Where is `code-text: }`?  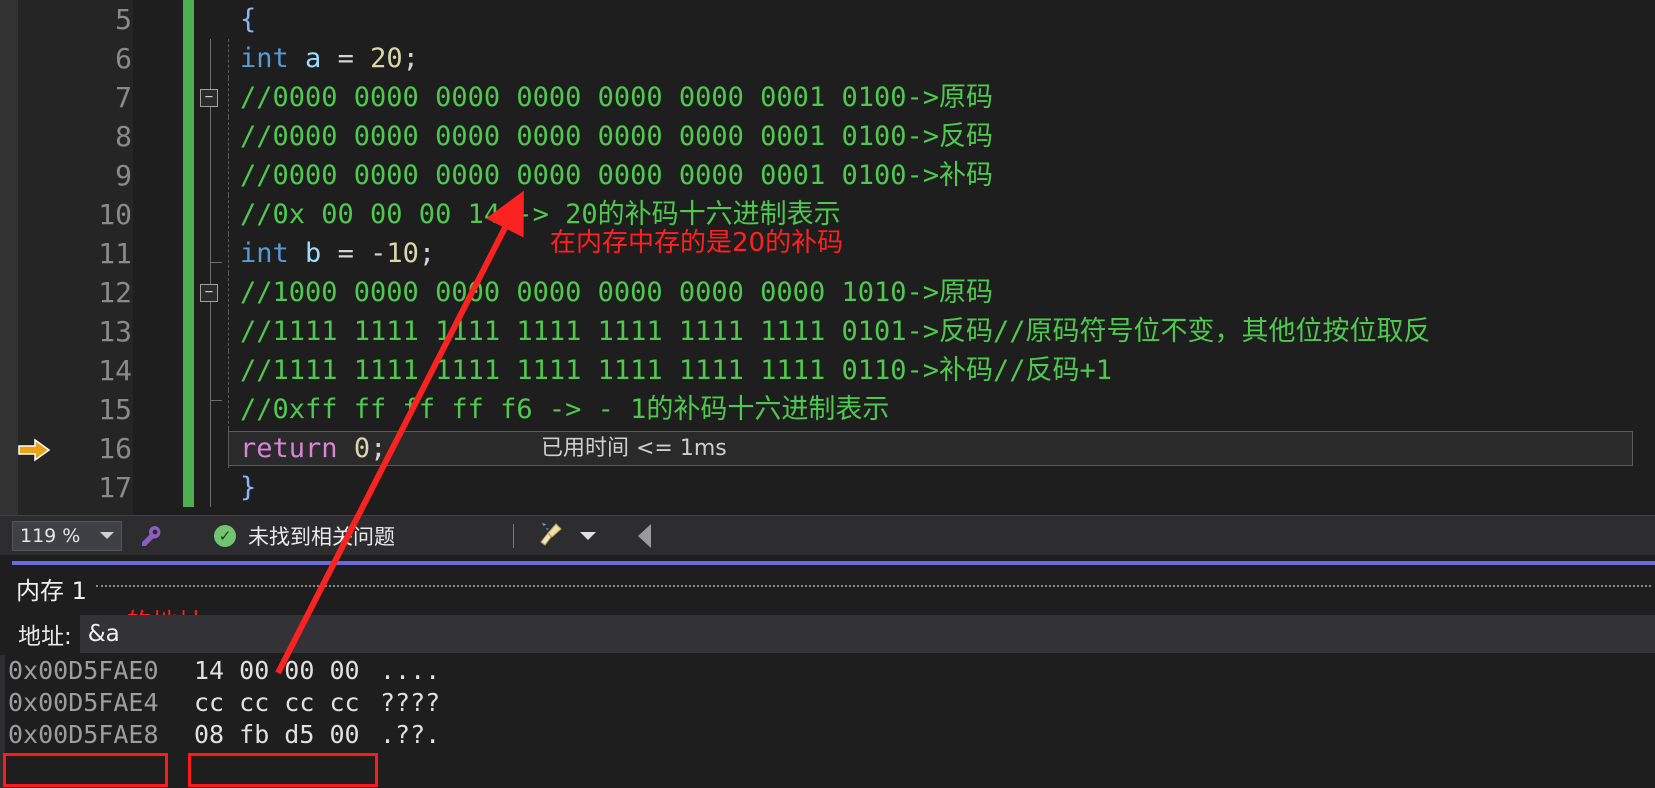 code-text: } is located at coordinates (248, 487).